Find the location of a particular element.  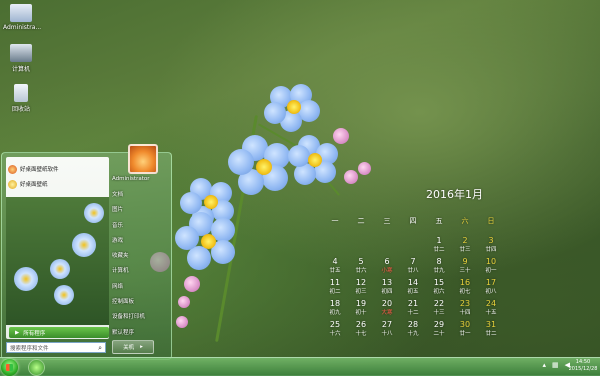

pinned-item: 好桌面壁纸软件 is located at coordinates (57, 169).